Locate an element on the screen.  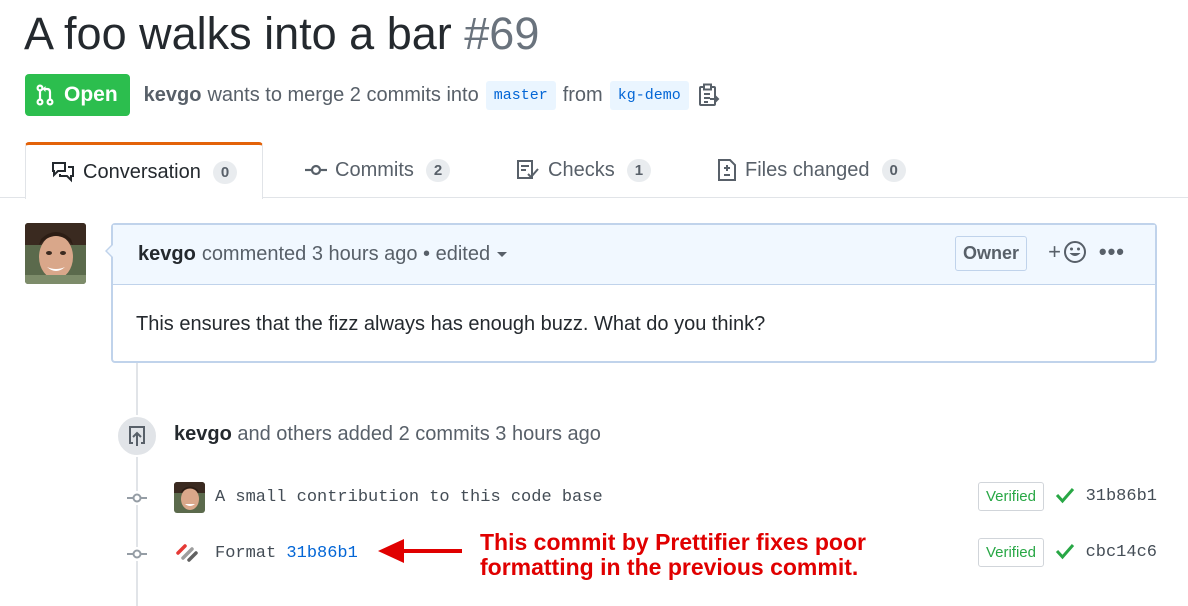
commit-message: Format 31b86b1 is located at coordinates (286, 553).